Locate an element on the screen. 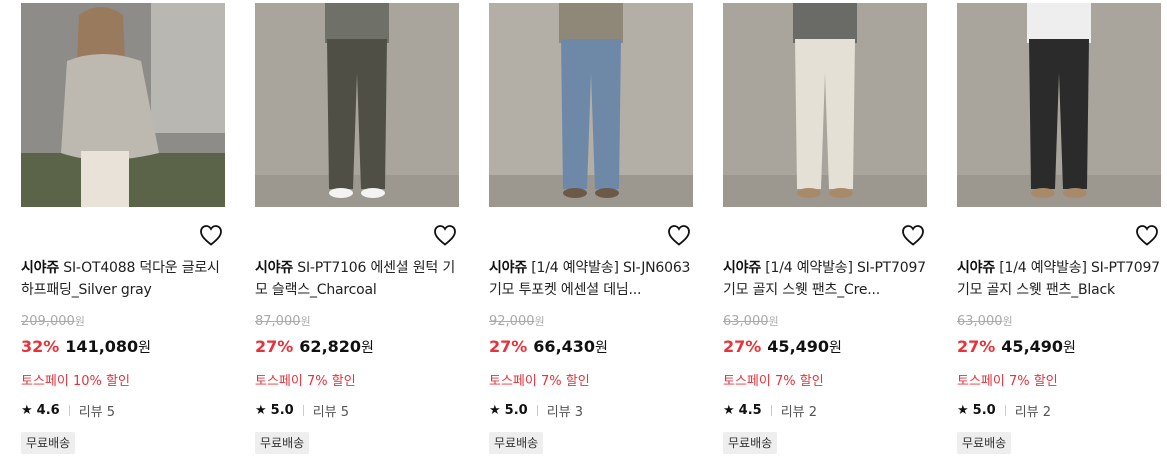 The image size is (1167, 473). review-count: 리뷰 3 is located at coordinates (565, 412).